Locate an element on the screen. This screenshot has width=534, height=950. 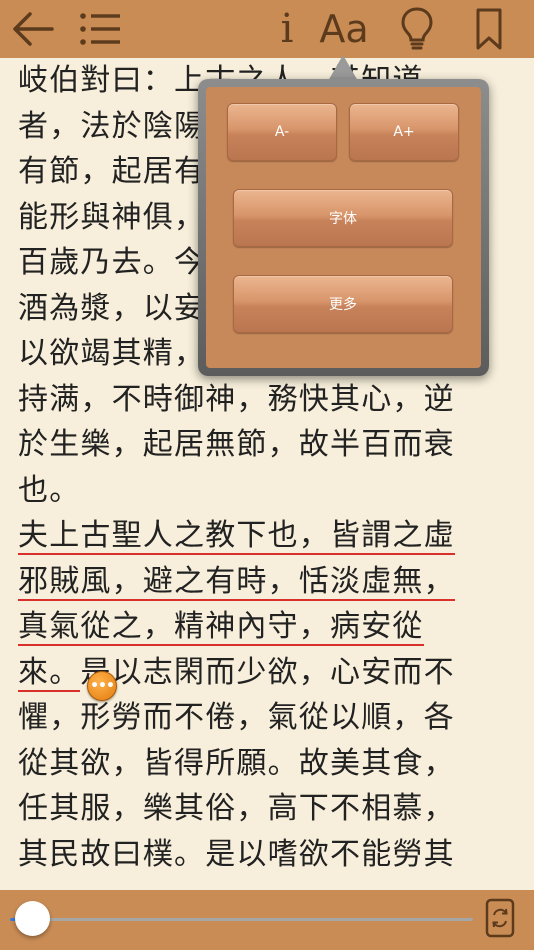
text-line: 持满，不時御神，務快其心，逆 is located at coordinates (236, 399).